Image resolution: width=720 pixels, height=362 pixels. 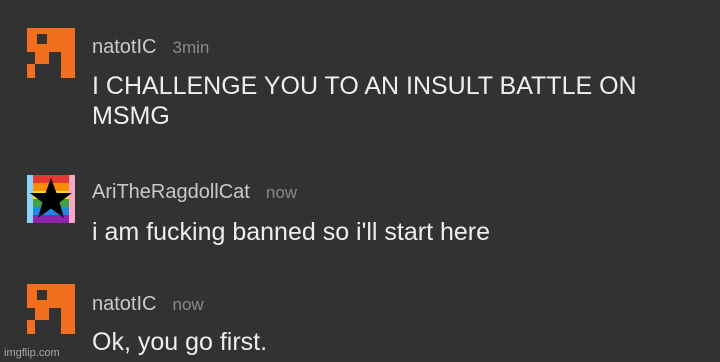 I want to click on message-text: Ok, you go first., so click(x=180, y=342).